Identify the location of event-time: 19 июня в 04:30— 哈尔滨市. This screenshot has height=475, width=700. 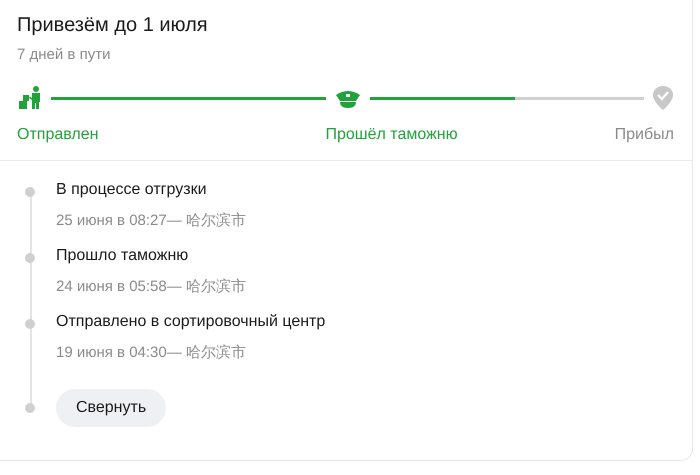
(151, 352).